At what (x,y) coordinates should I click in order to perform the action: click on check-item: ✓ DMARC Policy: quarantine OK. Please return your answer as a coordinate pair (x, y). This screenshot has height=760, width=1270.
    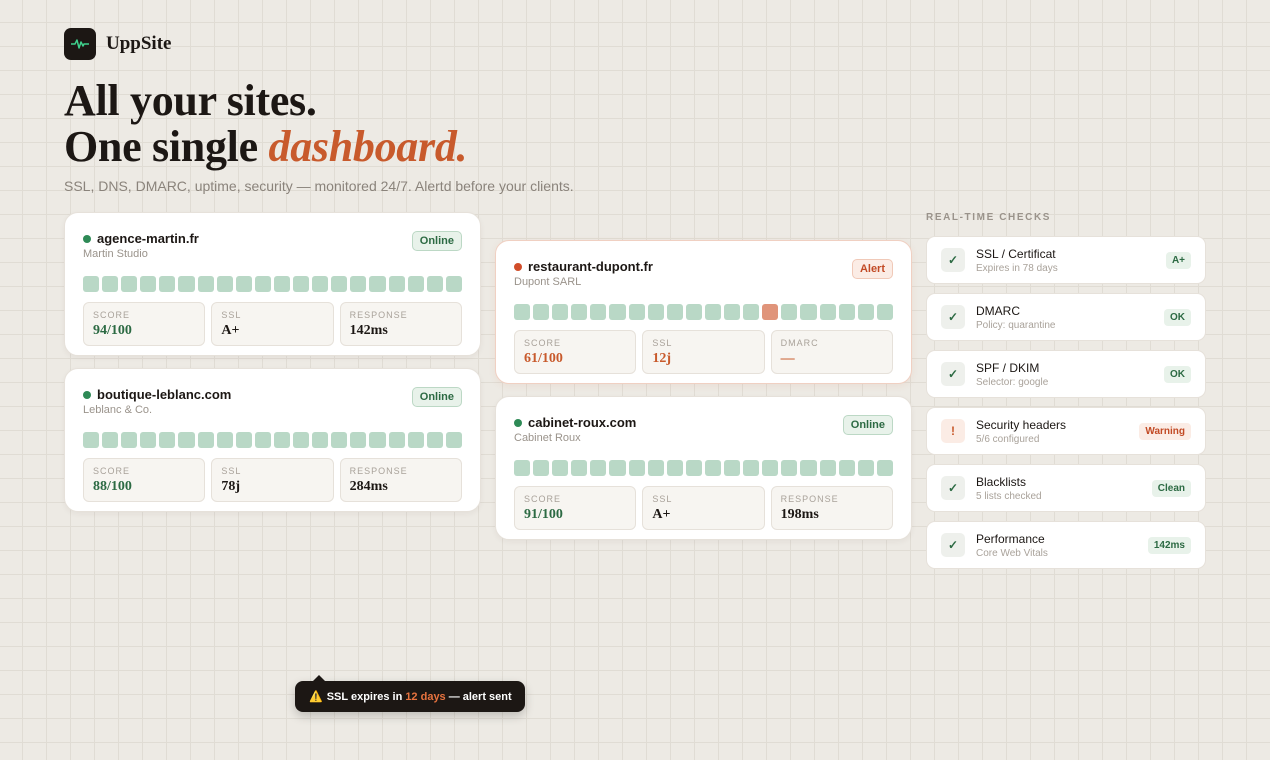
    Looking at the image, I should click on (1066, 317).